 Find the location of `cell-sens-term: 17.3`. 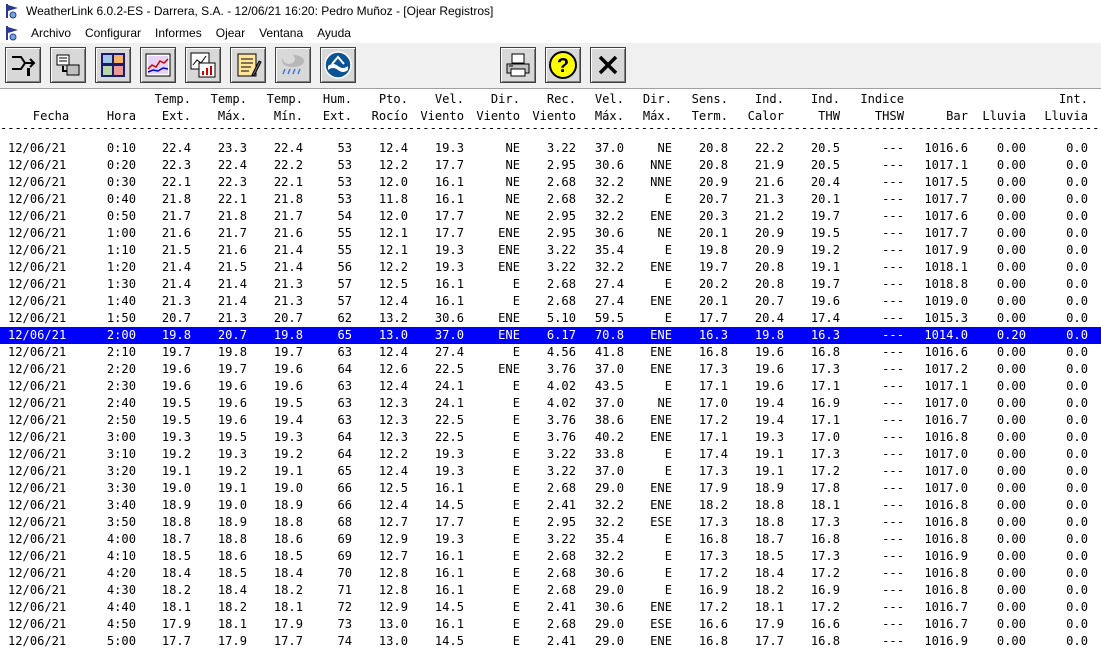

cell-sens-term: 17.3 is located at coordinates (713, 556).